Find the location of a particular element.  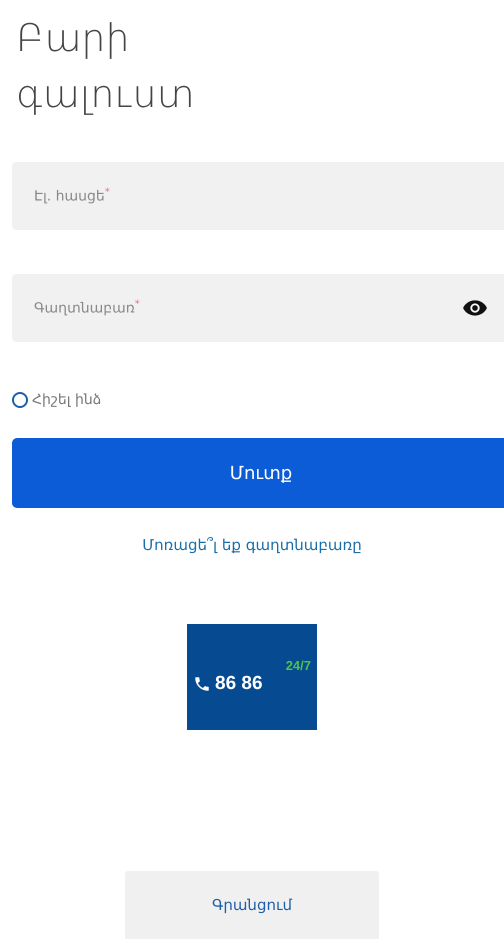

forgot-password-link: Մոռացե՞լ եք գաղտնաբառը is located at coordinates (252, 545).